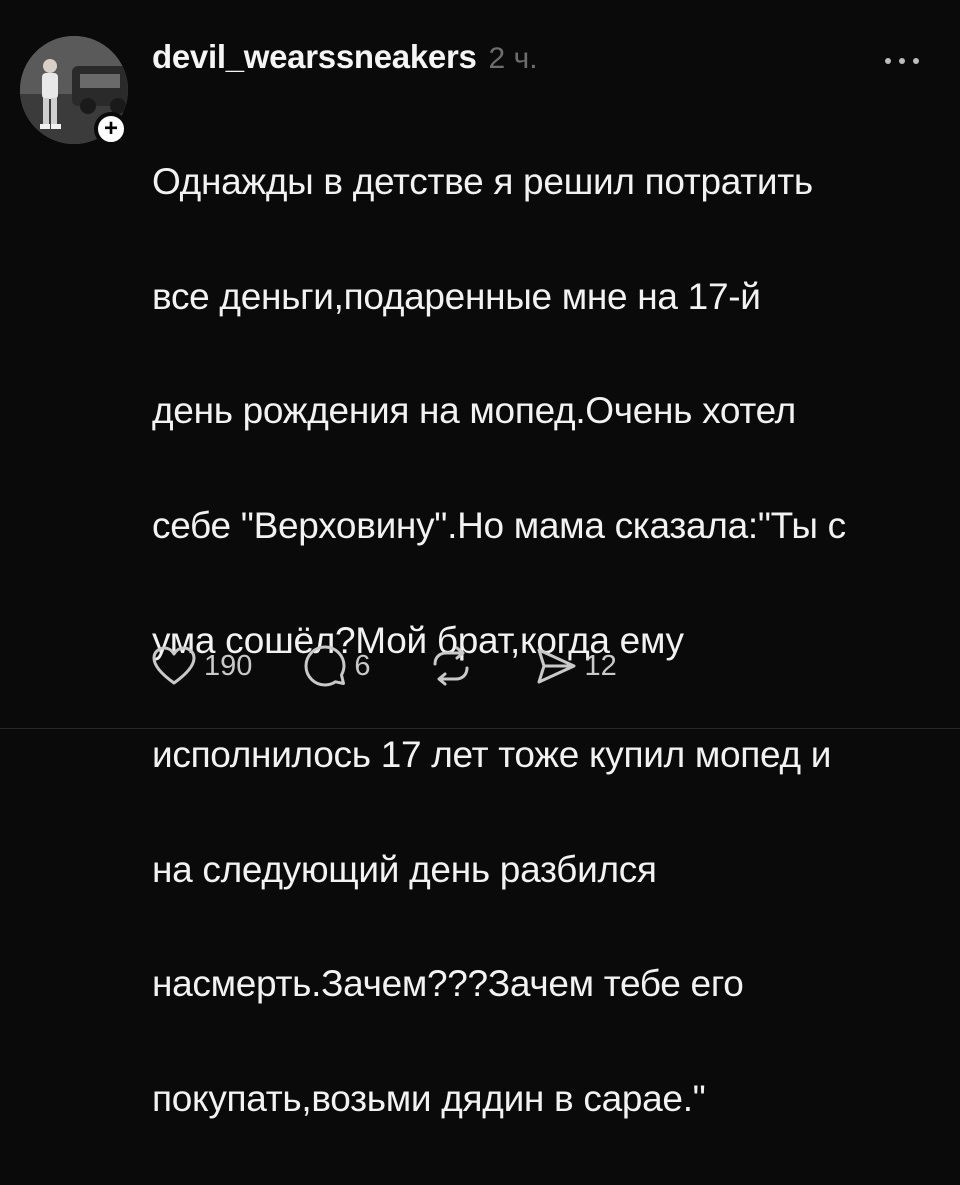 Image resolution: width=960 pixels, height=1185 pixels. I want to click on reply-count: 6, so click(362, 665).